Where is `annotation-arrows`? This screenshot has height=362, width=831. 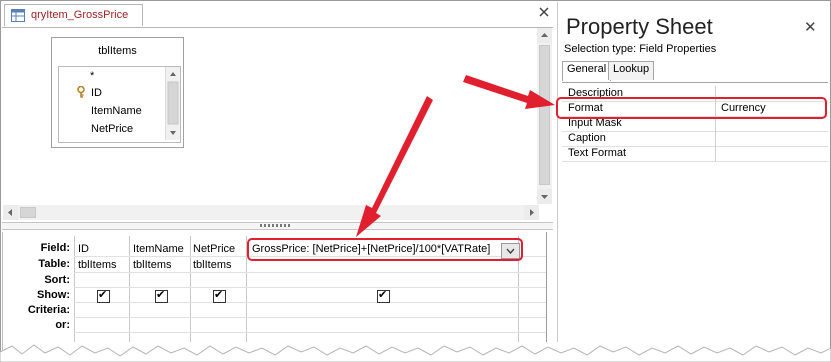
annotation-arrows is located at coordinates (455, 156).